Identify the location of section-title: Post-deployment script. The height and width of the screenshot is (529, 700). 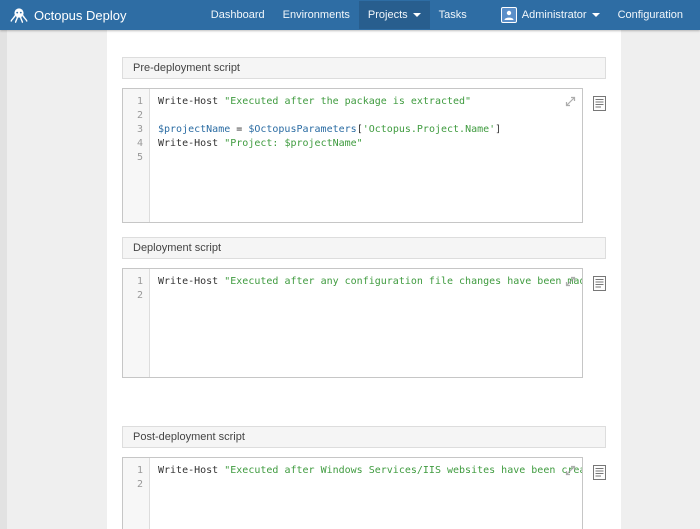
(189, 437).